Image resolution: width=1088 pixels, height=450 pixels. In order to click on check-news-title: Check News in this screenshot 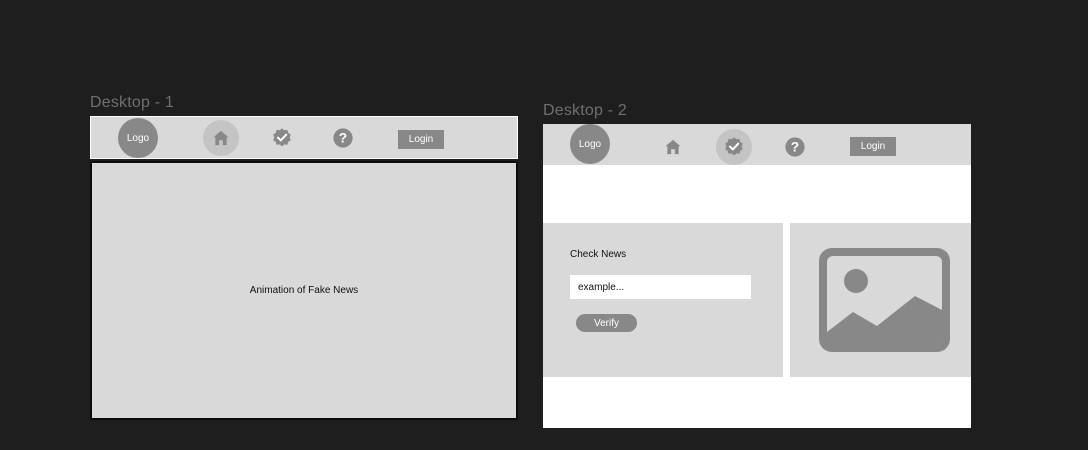, I will do `click(598, 254)`.